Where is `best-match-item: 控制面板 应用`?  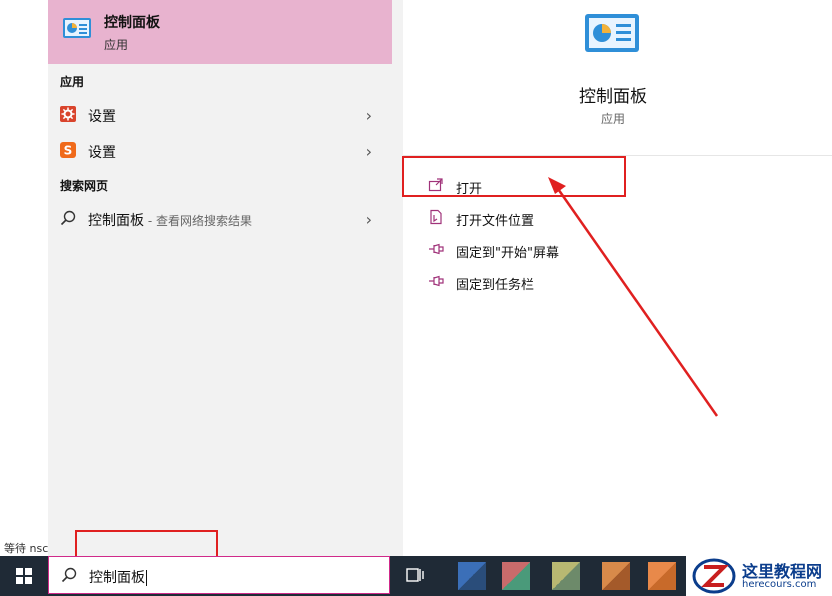
best-match-item: 控制面板 应用 is located at coordinates (220, 32).